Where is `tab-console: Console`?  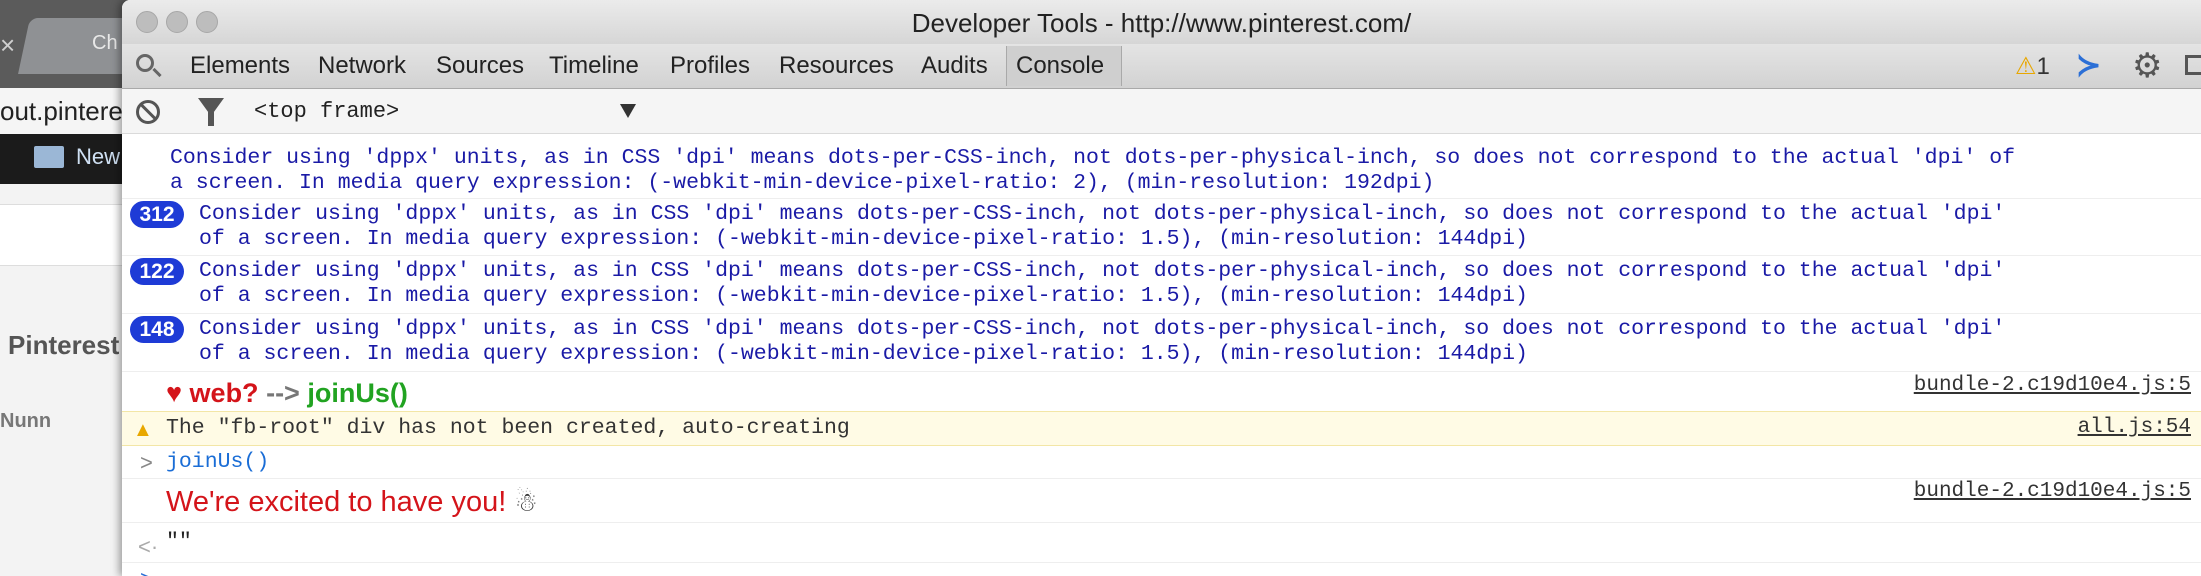 tab-console: Console is located at coordinates (1060, 66).